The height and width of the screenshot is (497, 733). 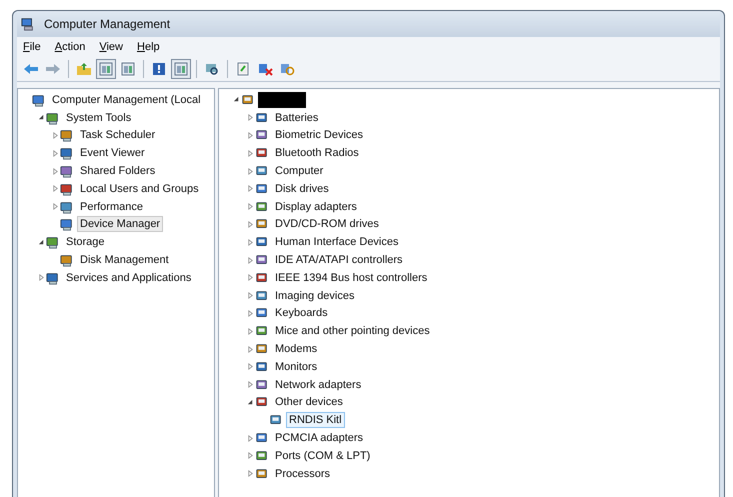 What do you see at coordinates (352, 331) in the screenshot?
I see `tree-item: Mice and other pointing devices` at bounding box center [352, 331].